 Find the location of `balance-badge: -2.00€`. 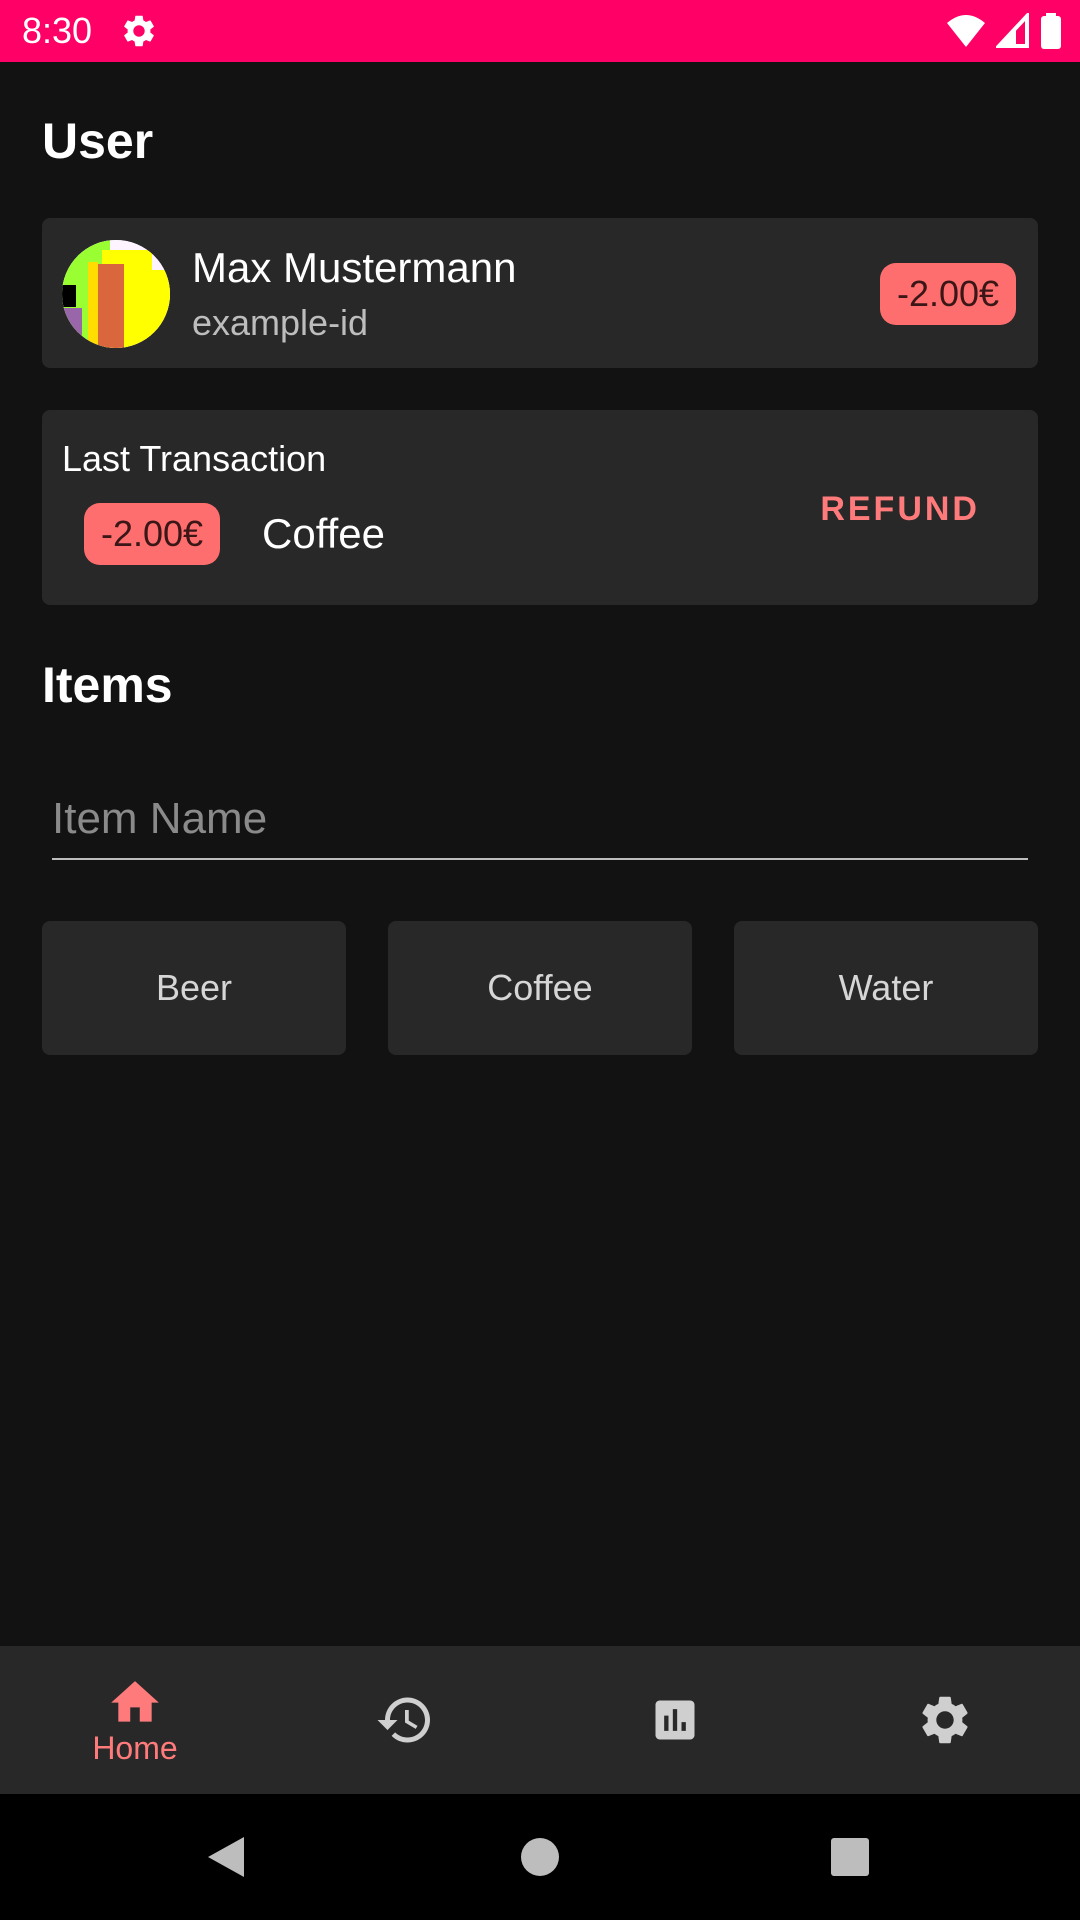

balance-badge: -2.00€ is located at coordinates (948, 294).